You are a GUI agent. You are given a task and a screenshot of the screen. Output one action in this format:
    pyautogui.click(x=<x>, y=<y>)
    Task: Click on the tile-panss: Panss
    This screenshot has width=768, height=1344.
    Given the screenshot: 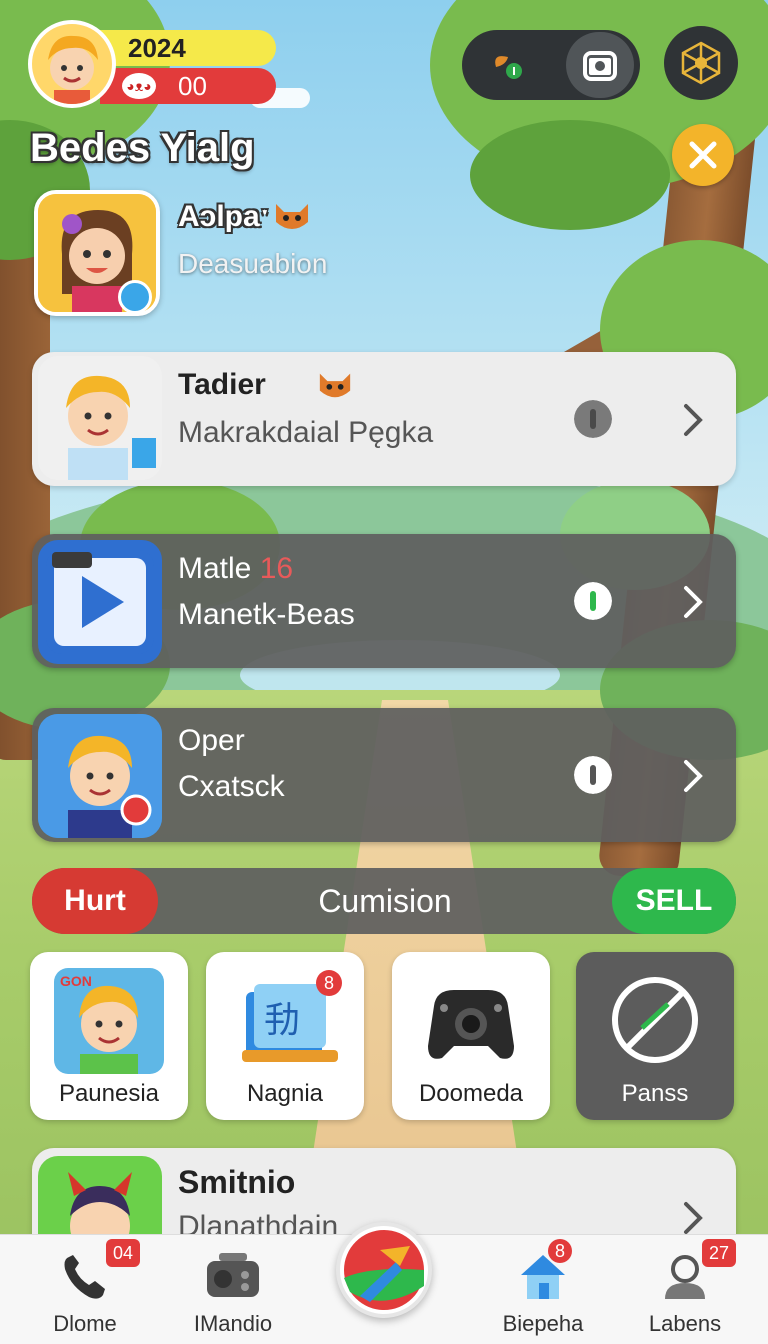 What is the action you would take?
    pyautogui.click(x=655, y=1036)
    